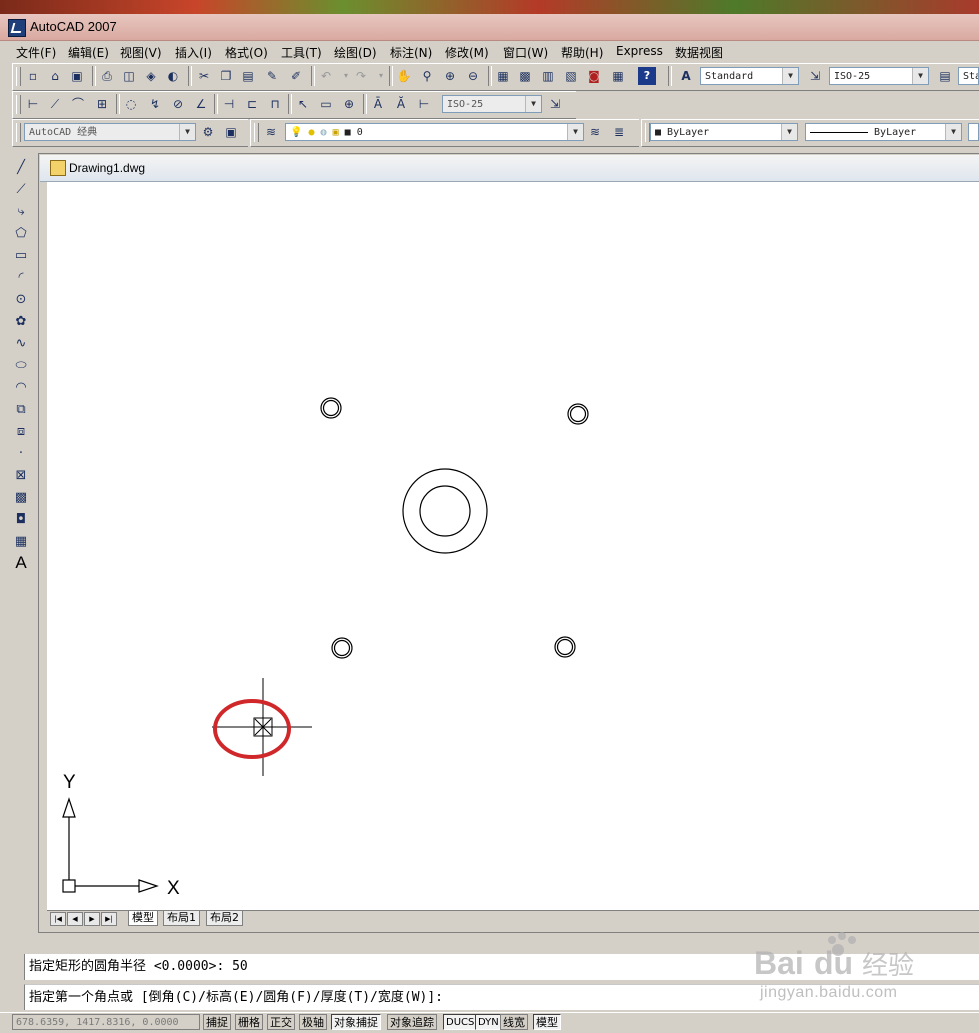 This screenshot has height=1033, width=979. Describe the element at coordinates (296, 76) in the screenshot. I see `block-editor-icon: ✐` at that location.